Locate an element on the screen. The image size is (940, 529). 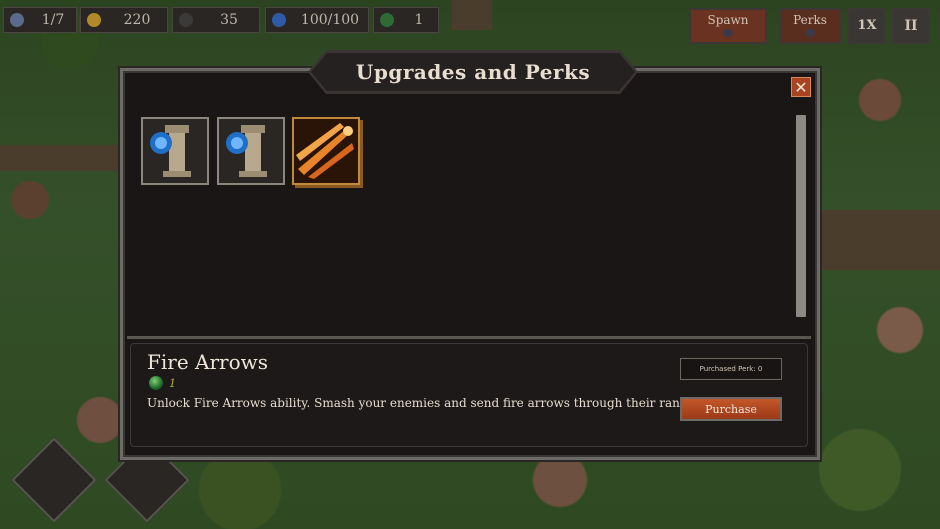
potion-icon is located at coordinates (279, 20).